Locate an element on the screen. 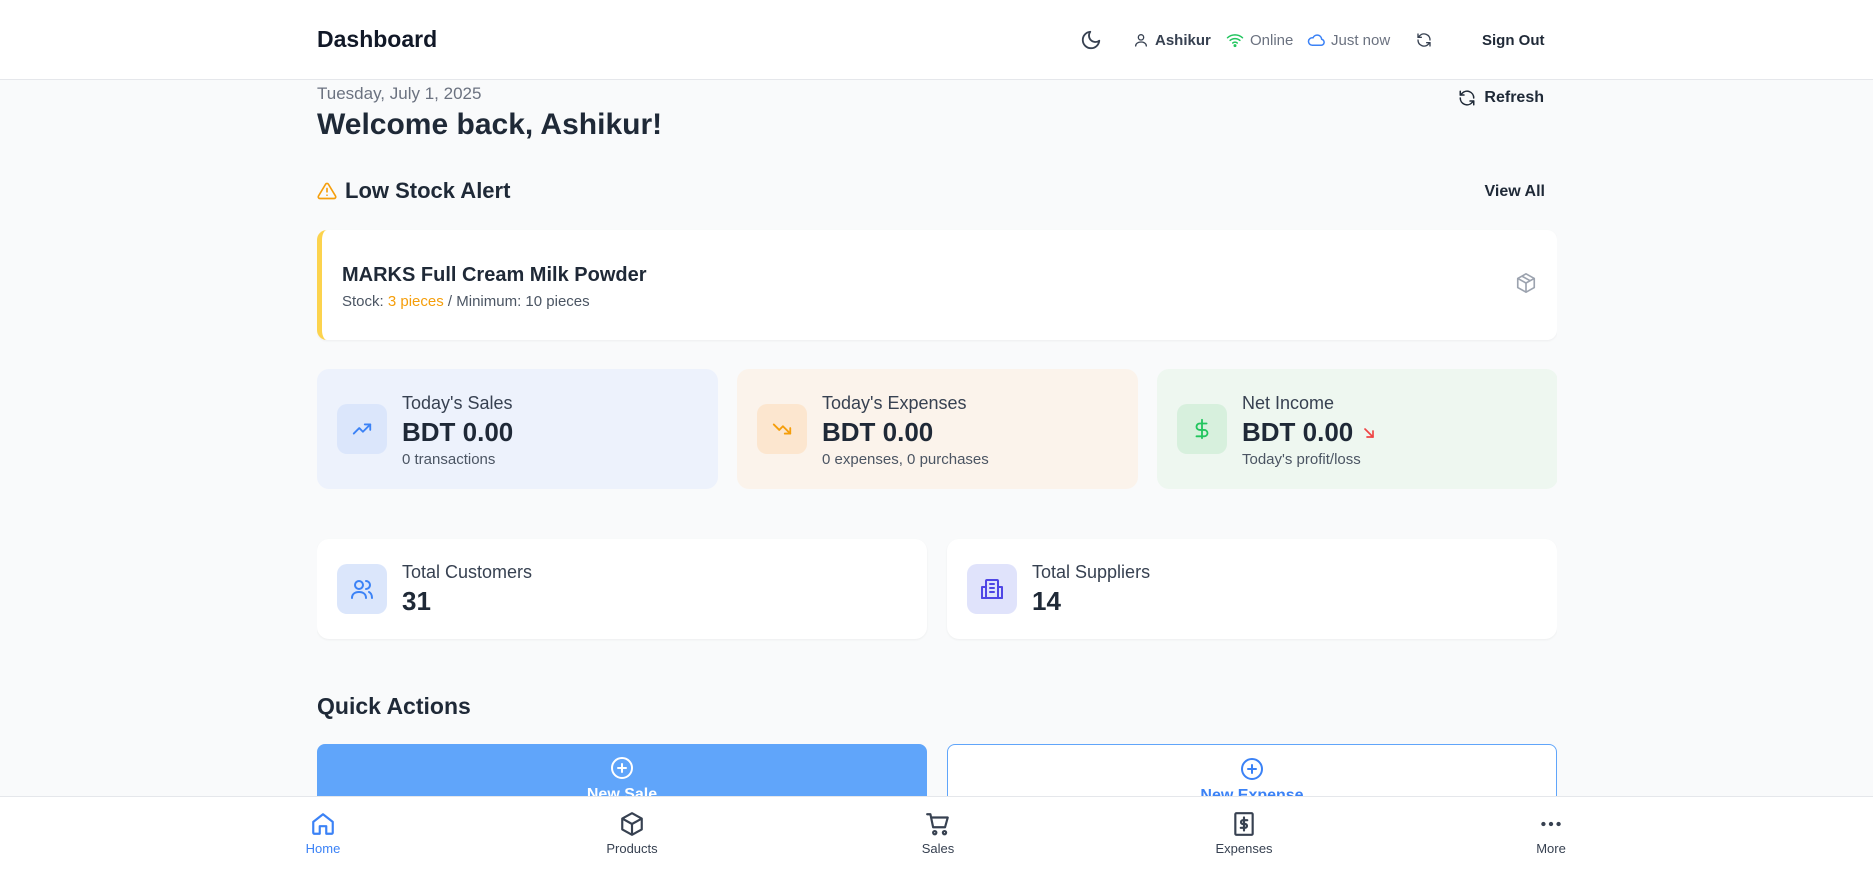  users-icon is located at coordinates (362, 589).